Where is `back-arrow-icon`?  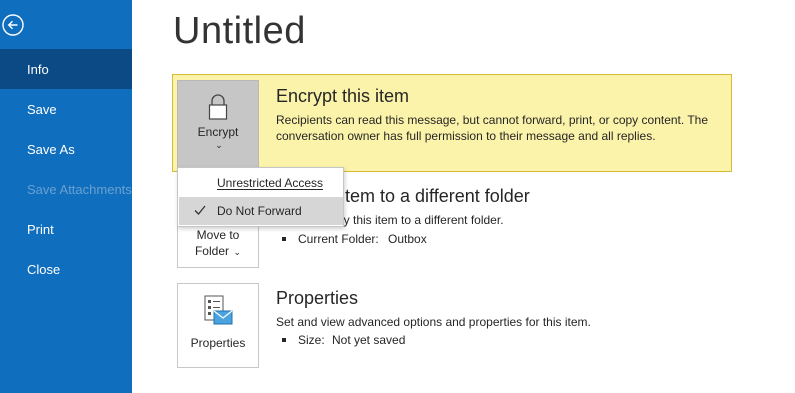
back-arrow-icon is located at coordinates (13, 25).